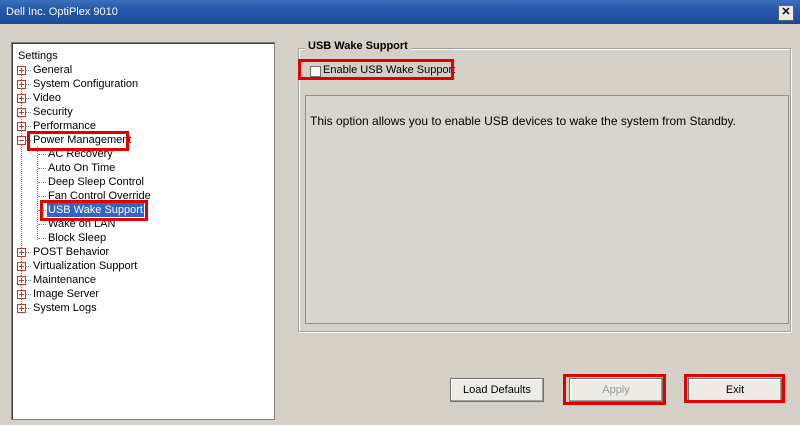 This screenshot has height=425, width=800. Describe the element at coordinates (94, 210) in the screenshot. I see `highlight-box-usb-wake-support` at that location.